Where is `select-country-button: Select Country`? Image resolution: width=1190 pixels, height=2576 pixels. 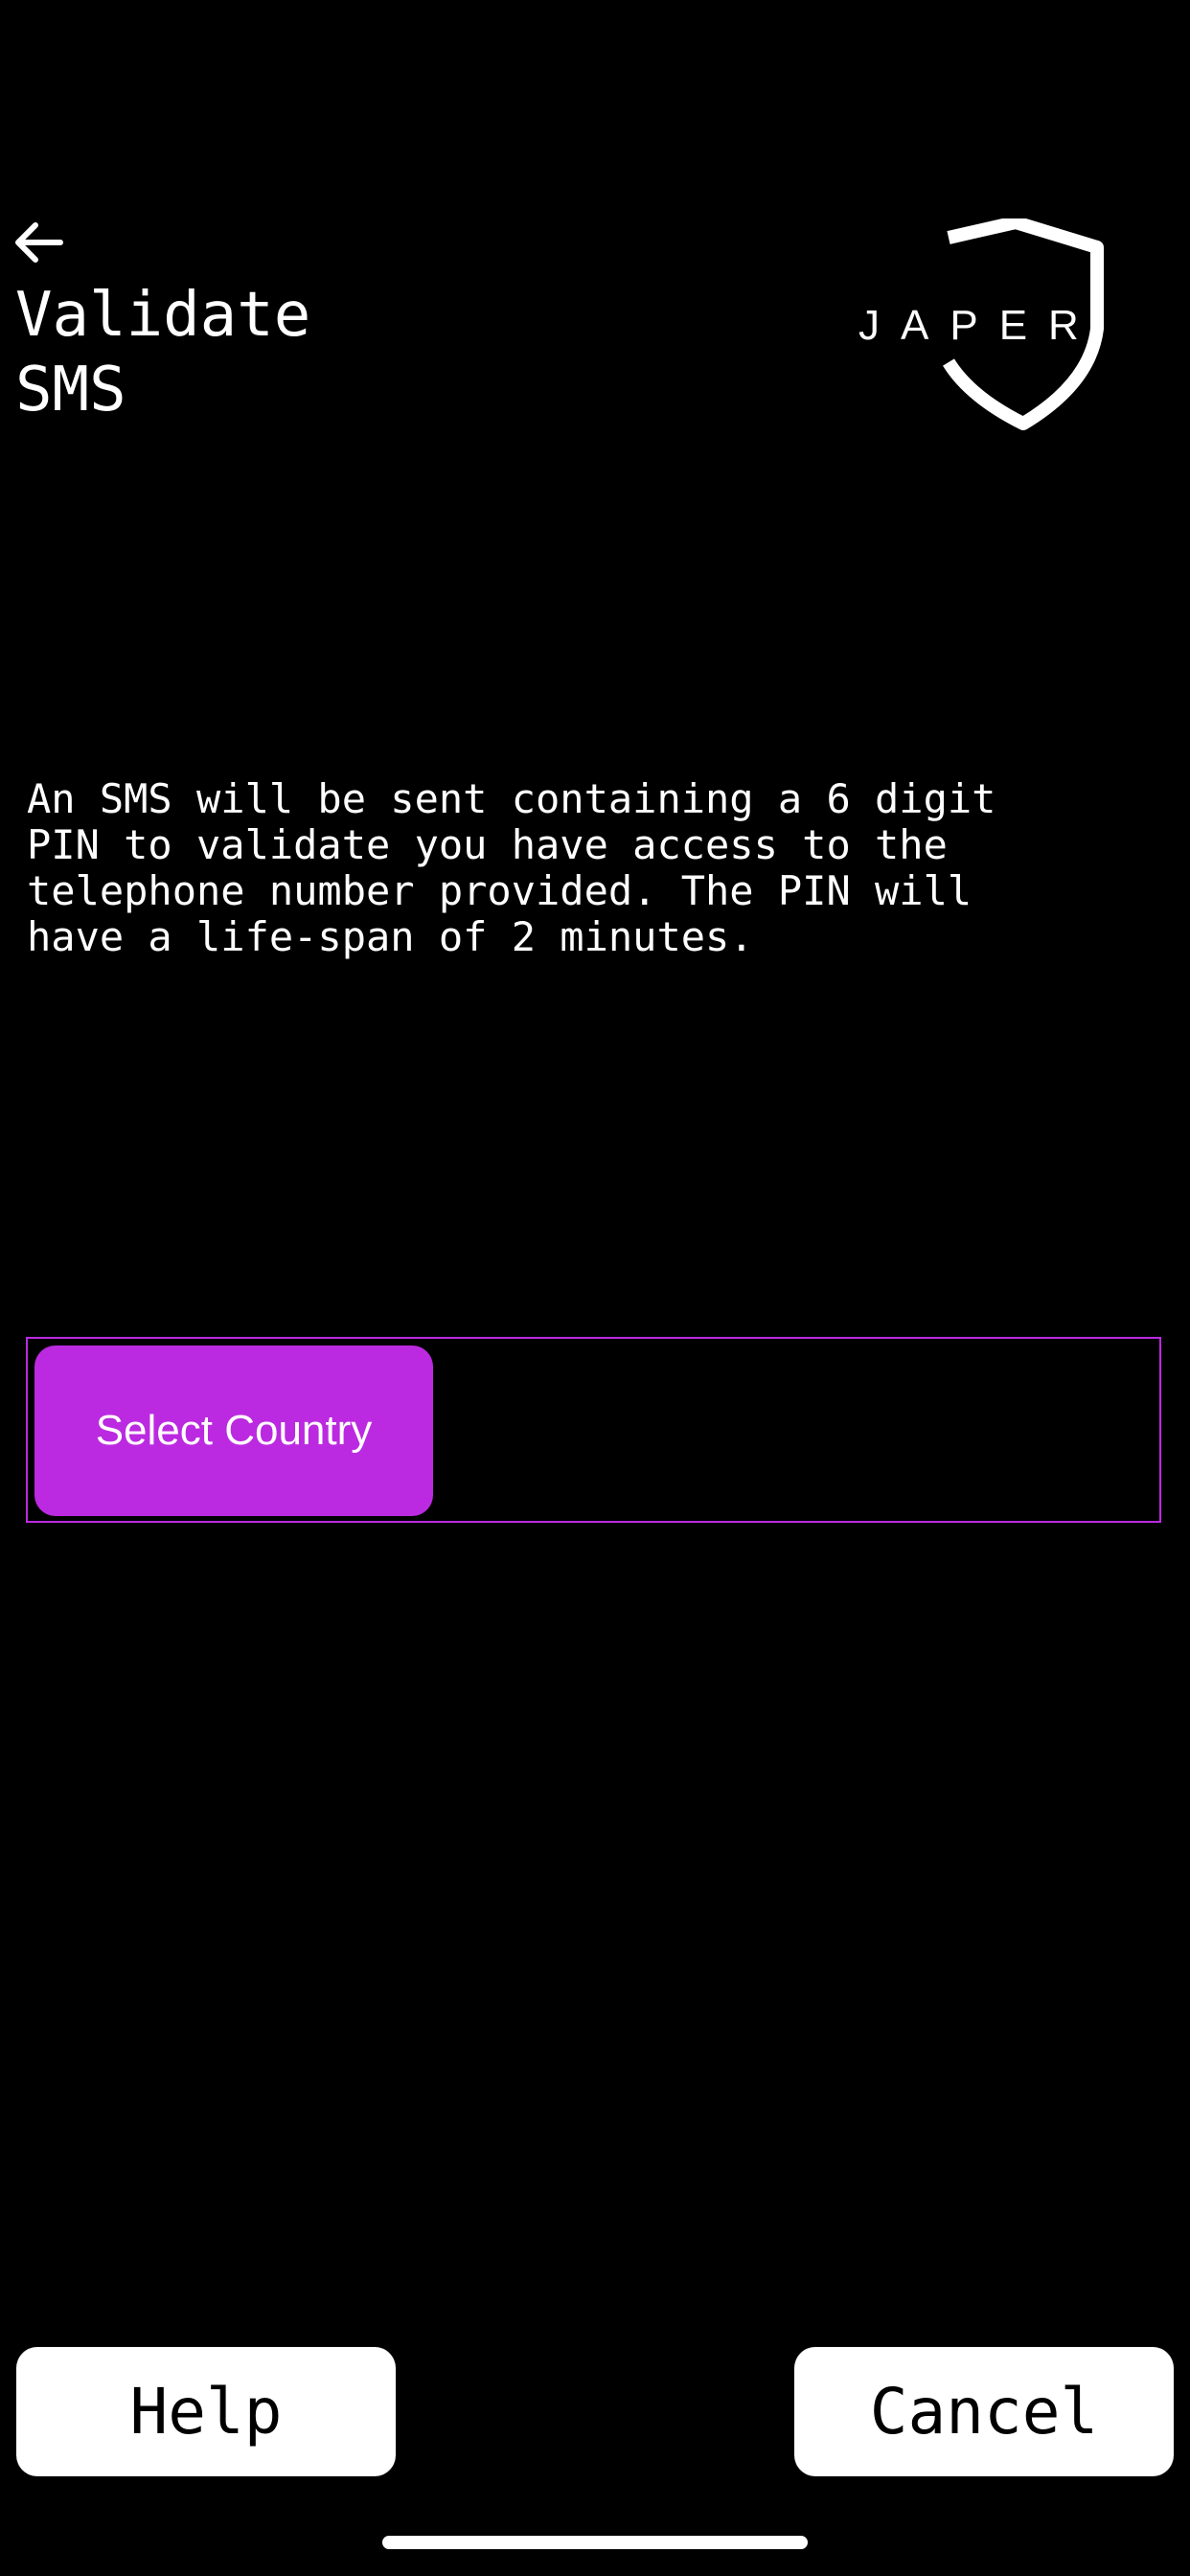 select-country-button: Select Country is located at coordinates (234, 1431).